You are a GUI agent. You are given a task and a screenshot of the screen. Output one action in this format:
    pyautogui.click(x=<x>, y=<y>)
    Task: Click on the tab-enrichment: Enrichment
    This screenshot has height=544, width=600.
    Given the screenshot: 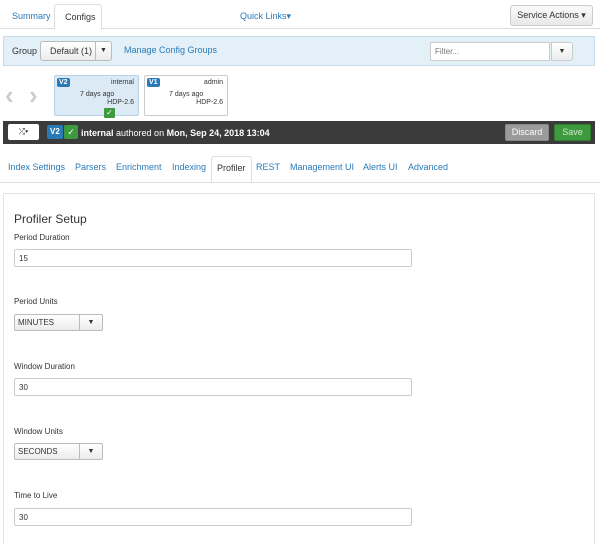 What is the action you would take?
    pyautogui.click(x=139, y=167)
    